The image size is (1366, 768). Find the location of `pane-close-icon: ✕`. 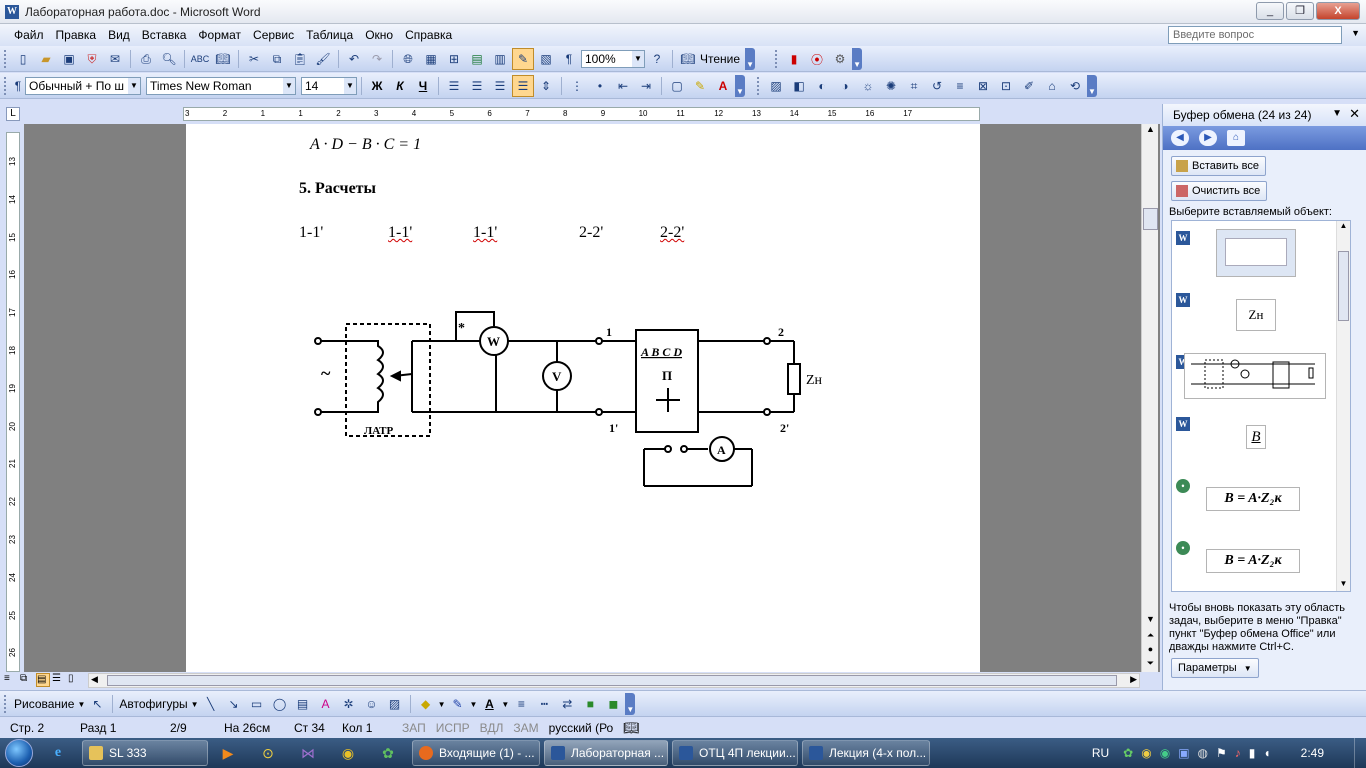

pane-close-icon: ✕ is located at coordinates (1354, 114).